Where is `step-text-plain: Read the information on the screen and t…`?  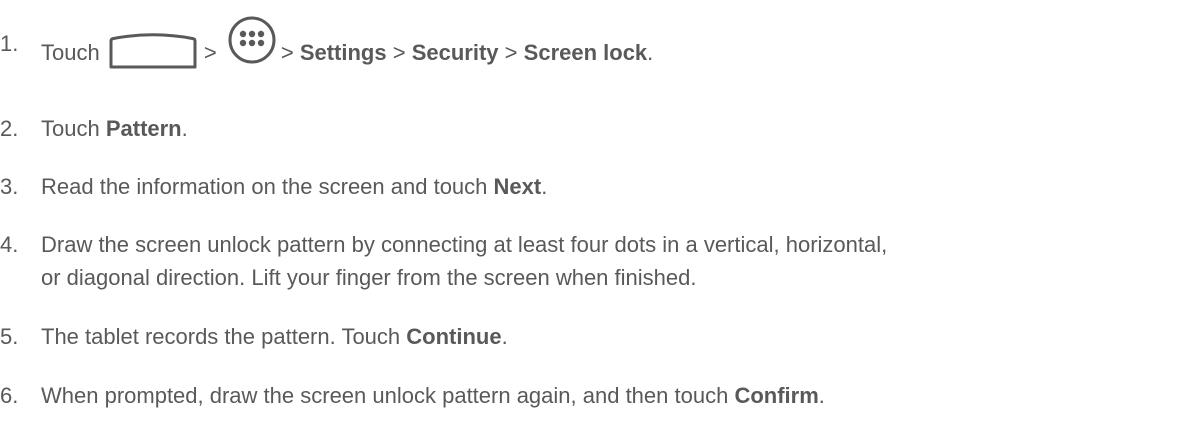
step-text-plain: Read the information on the screen and t… is located at coordinates (267, 186).